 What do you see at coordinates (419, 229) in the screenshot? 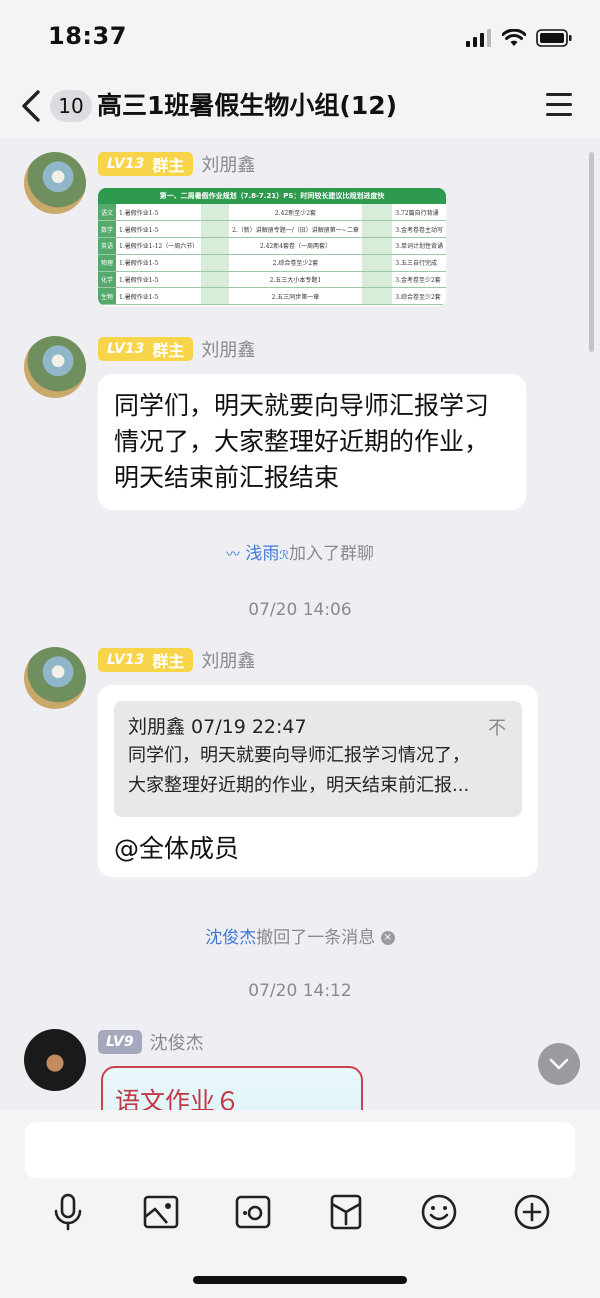
I see `image-table-cell: 3.金考卷卷主动写` at bounding box center [419, 229].